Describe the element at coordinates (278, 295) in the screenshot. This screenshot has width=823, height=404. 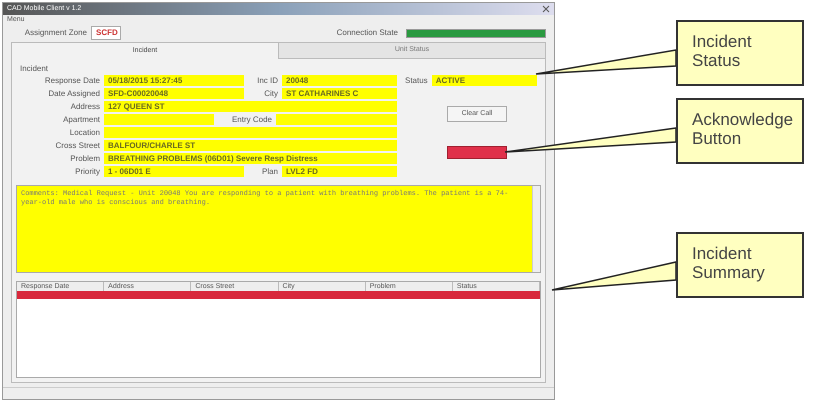
I see `table-row` at that location.